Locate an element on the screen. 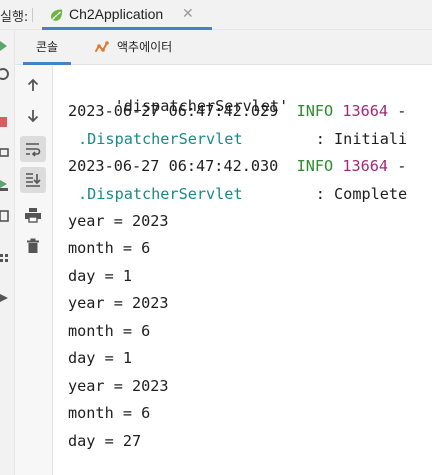  soft-wrap-button is located at coordinates (33, 149).